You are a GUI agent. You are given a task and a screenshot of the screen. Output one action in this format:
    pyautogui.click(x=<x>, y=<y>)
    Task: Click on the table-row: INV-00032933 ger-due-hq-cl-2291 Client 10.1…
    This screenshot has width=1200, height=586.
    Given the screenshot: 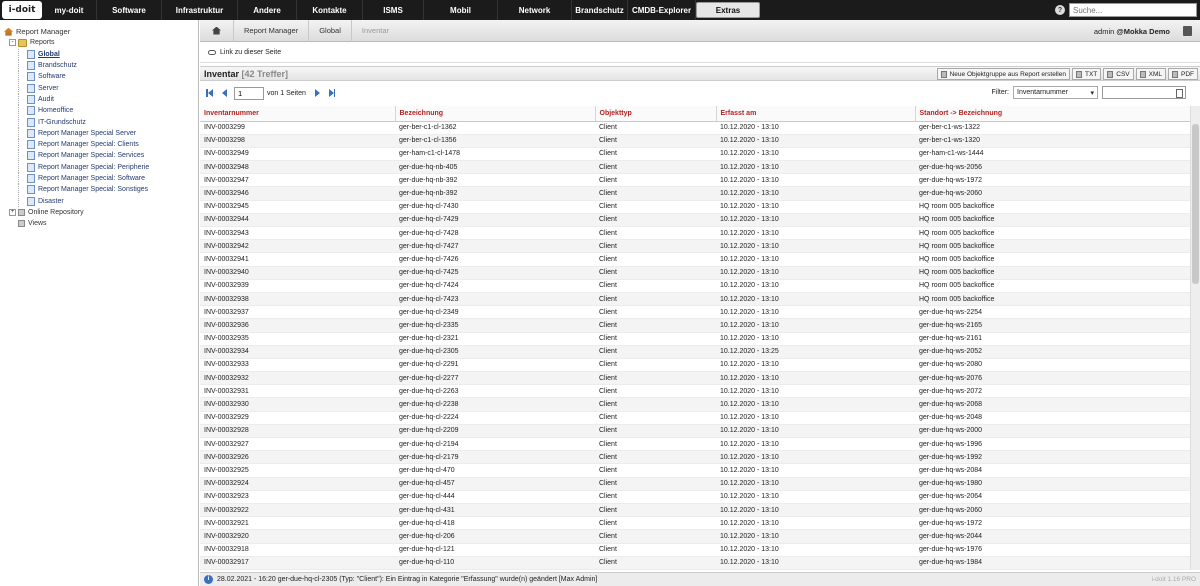 What is the action you would take?
    pyautogui.click(x=695, y=365)
    